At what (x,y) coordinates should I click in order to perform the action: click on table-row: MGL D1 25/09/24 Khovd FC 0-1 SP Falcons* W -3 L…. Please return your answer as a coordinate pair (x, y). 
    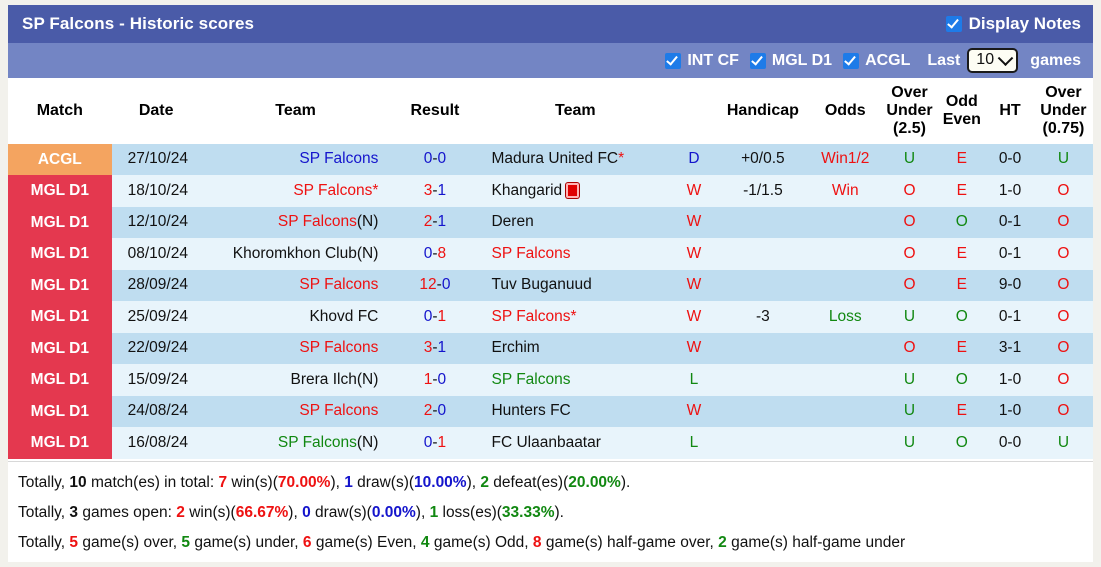
    Looking at the image, I should click on (550, 317).